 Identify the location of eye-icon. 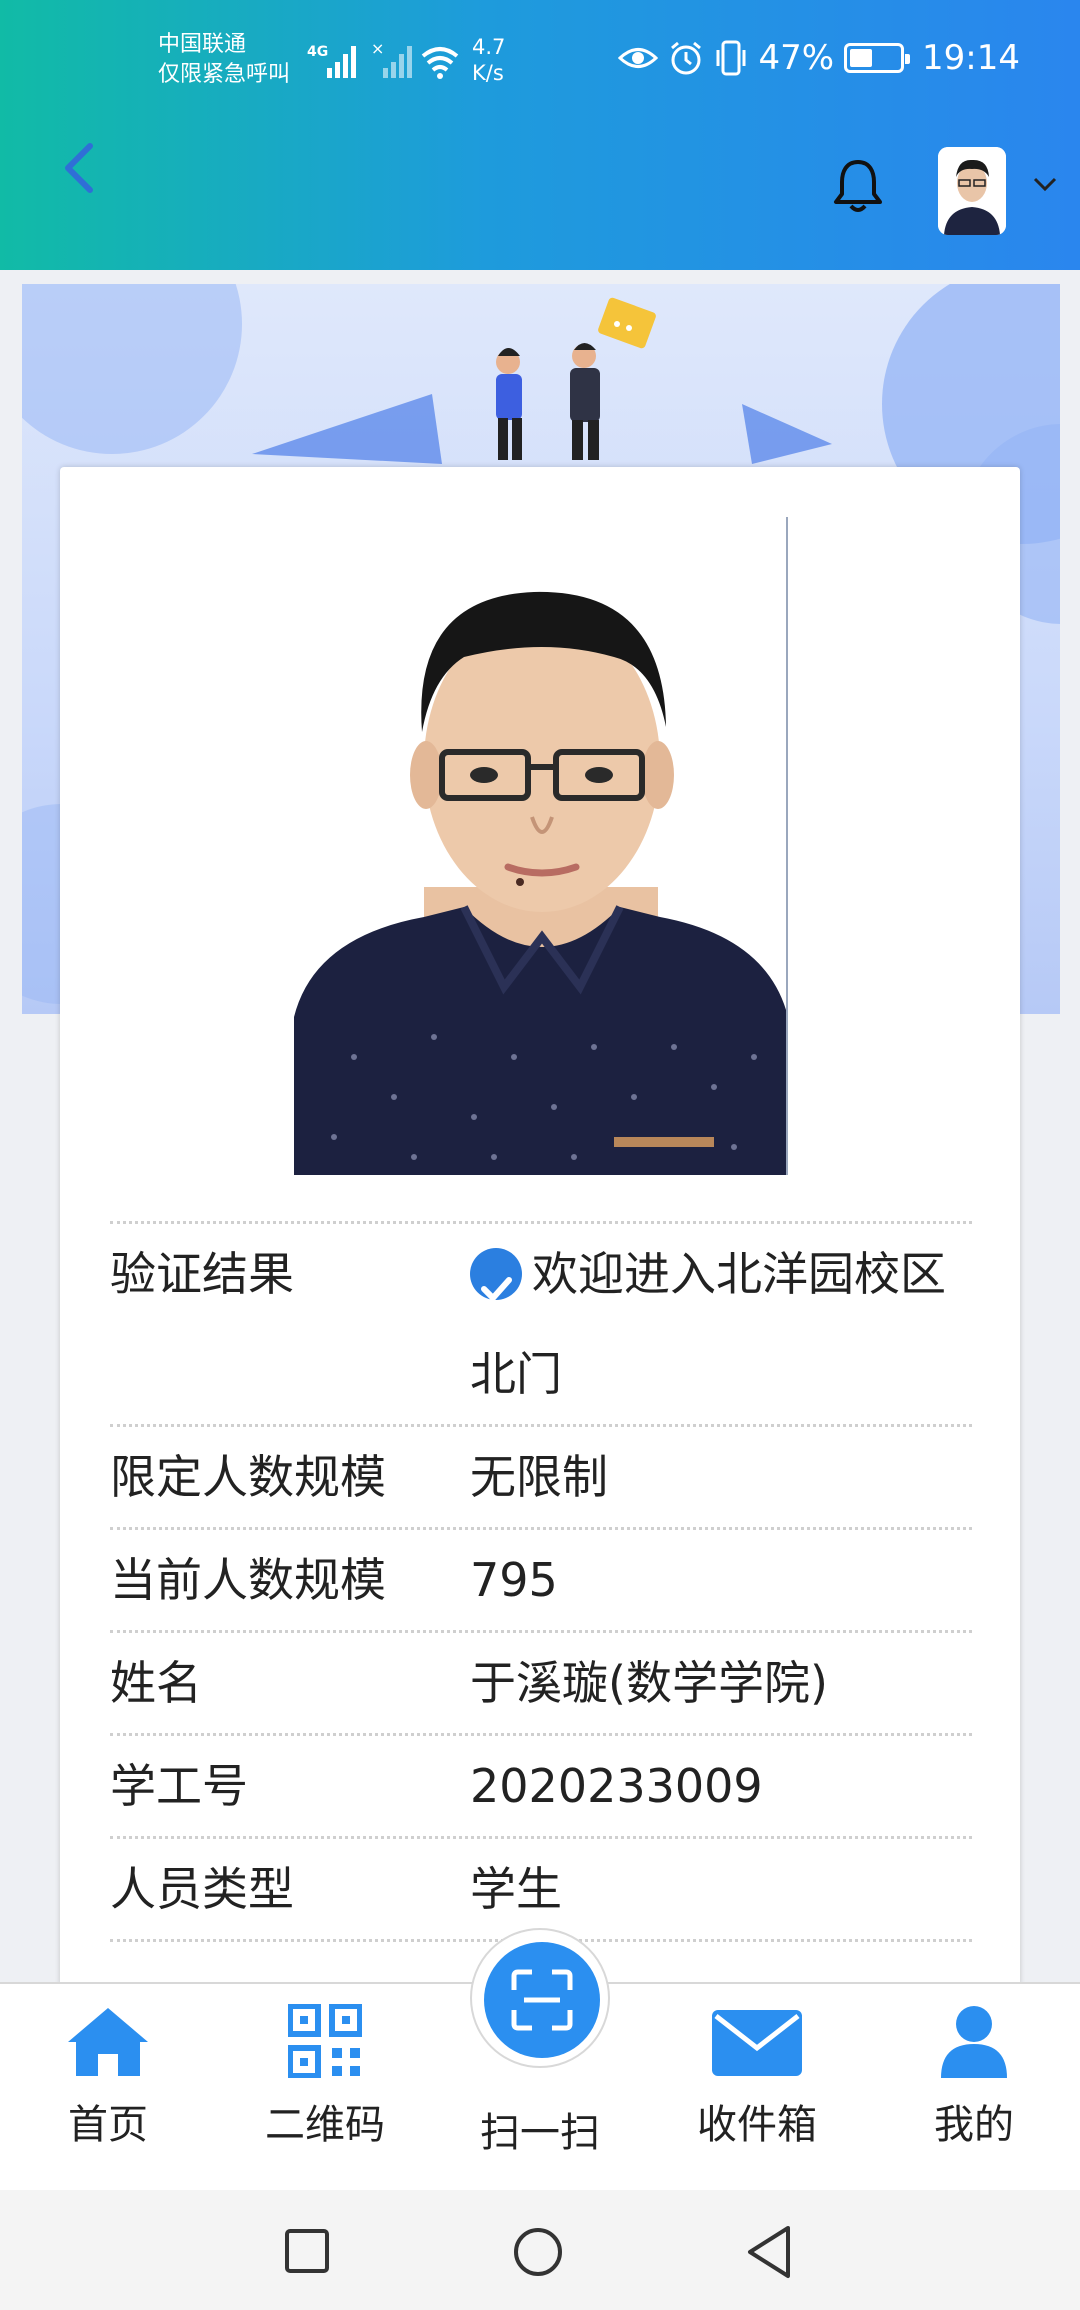
(638, 58).